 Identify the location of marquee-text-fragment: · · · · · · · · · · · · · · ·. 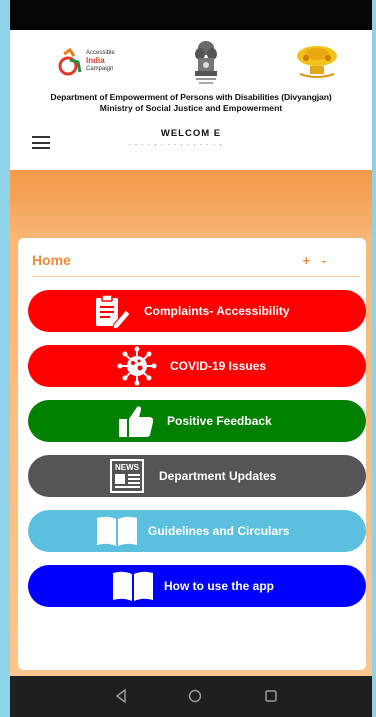
(175, 145).